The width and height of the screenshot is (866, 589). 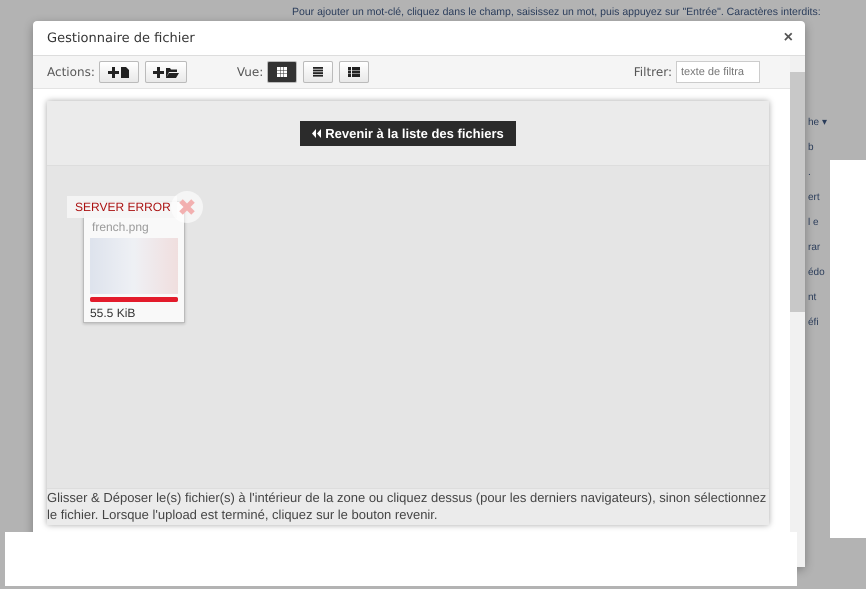 What do you see at coordinates (408, 133) in the screenshot?
I see `back-button: Revenir à la liste des fichiers` at bounding box center [408, 133].